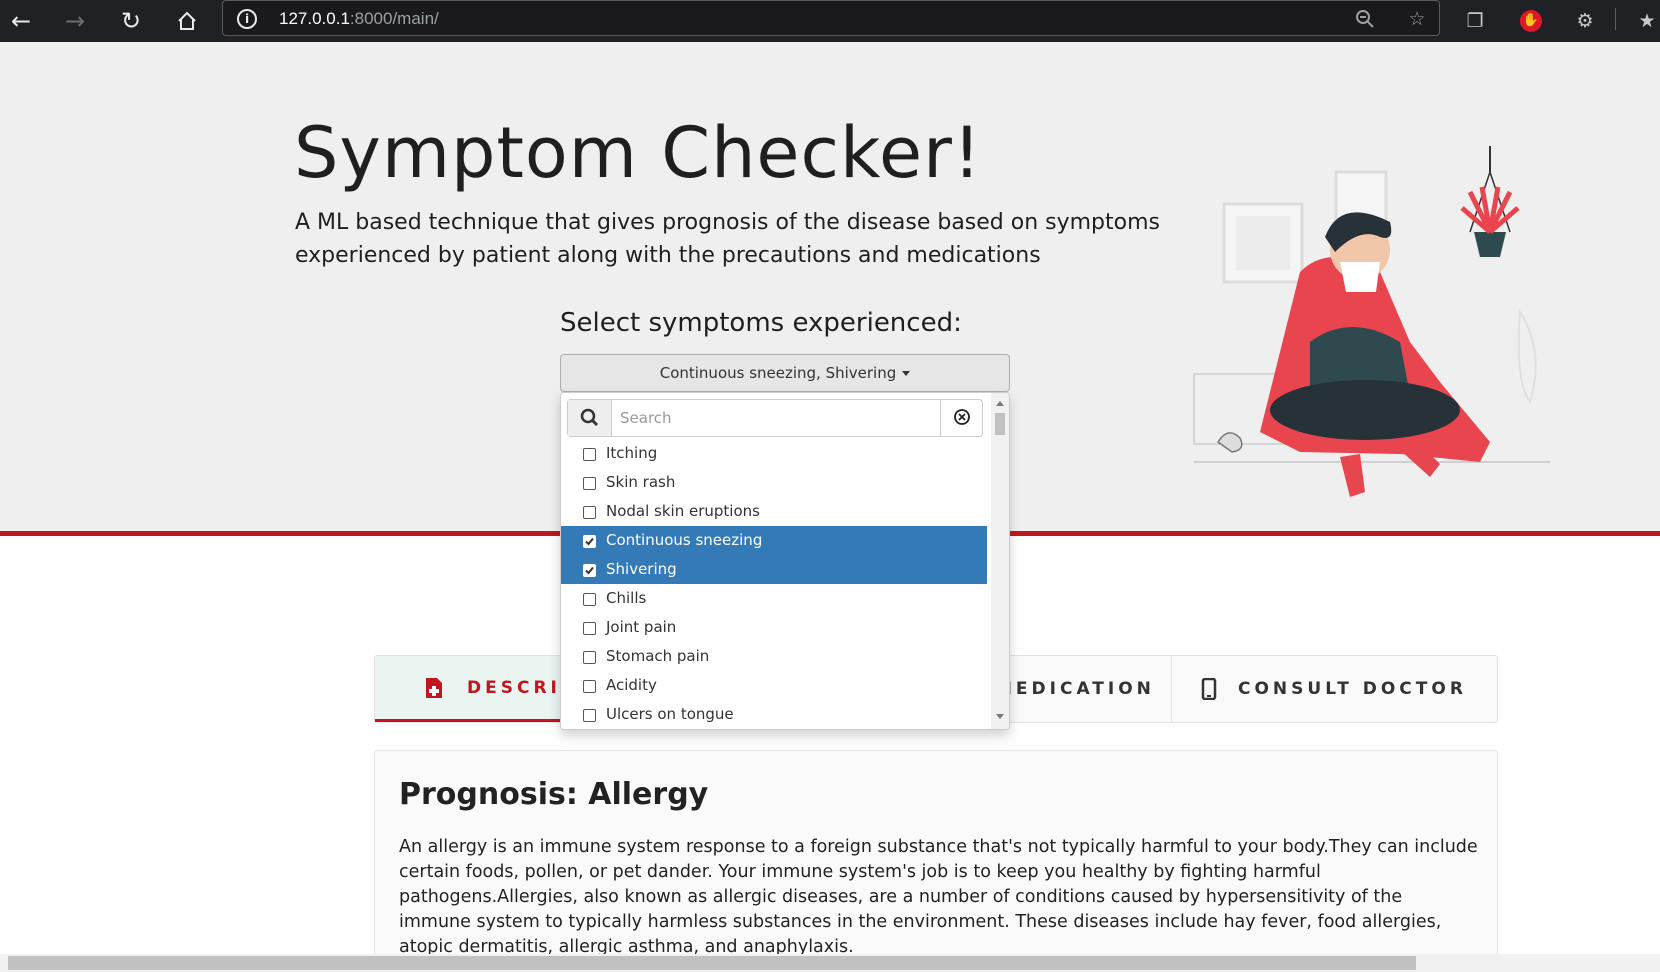 This screenshot has height=972, width=1660. Describe the element at coordinates (187, 21) in the screenshot. I see `home-icon` at that location.